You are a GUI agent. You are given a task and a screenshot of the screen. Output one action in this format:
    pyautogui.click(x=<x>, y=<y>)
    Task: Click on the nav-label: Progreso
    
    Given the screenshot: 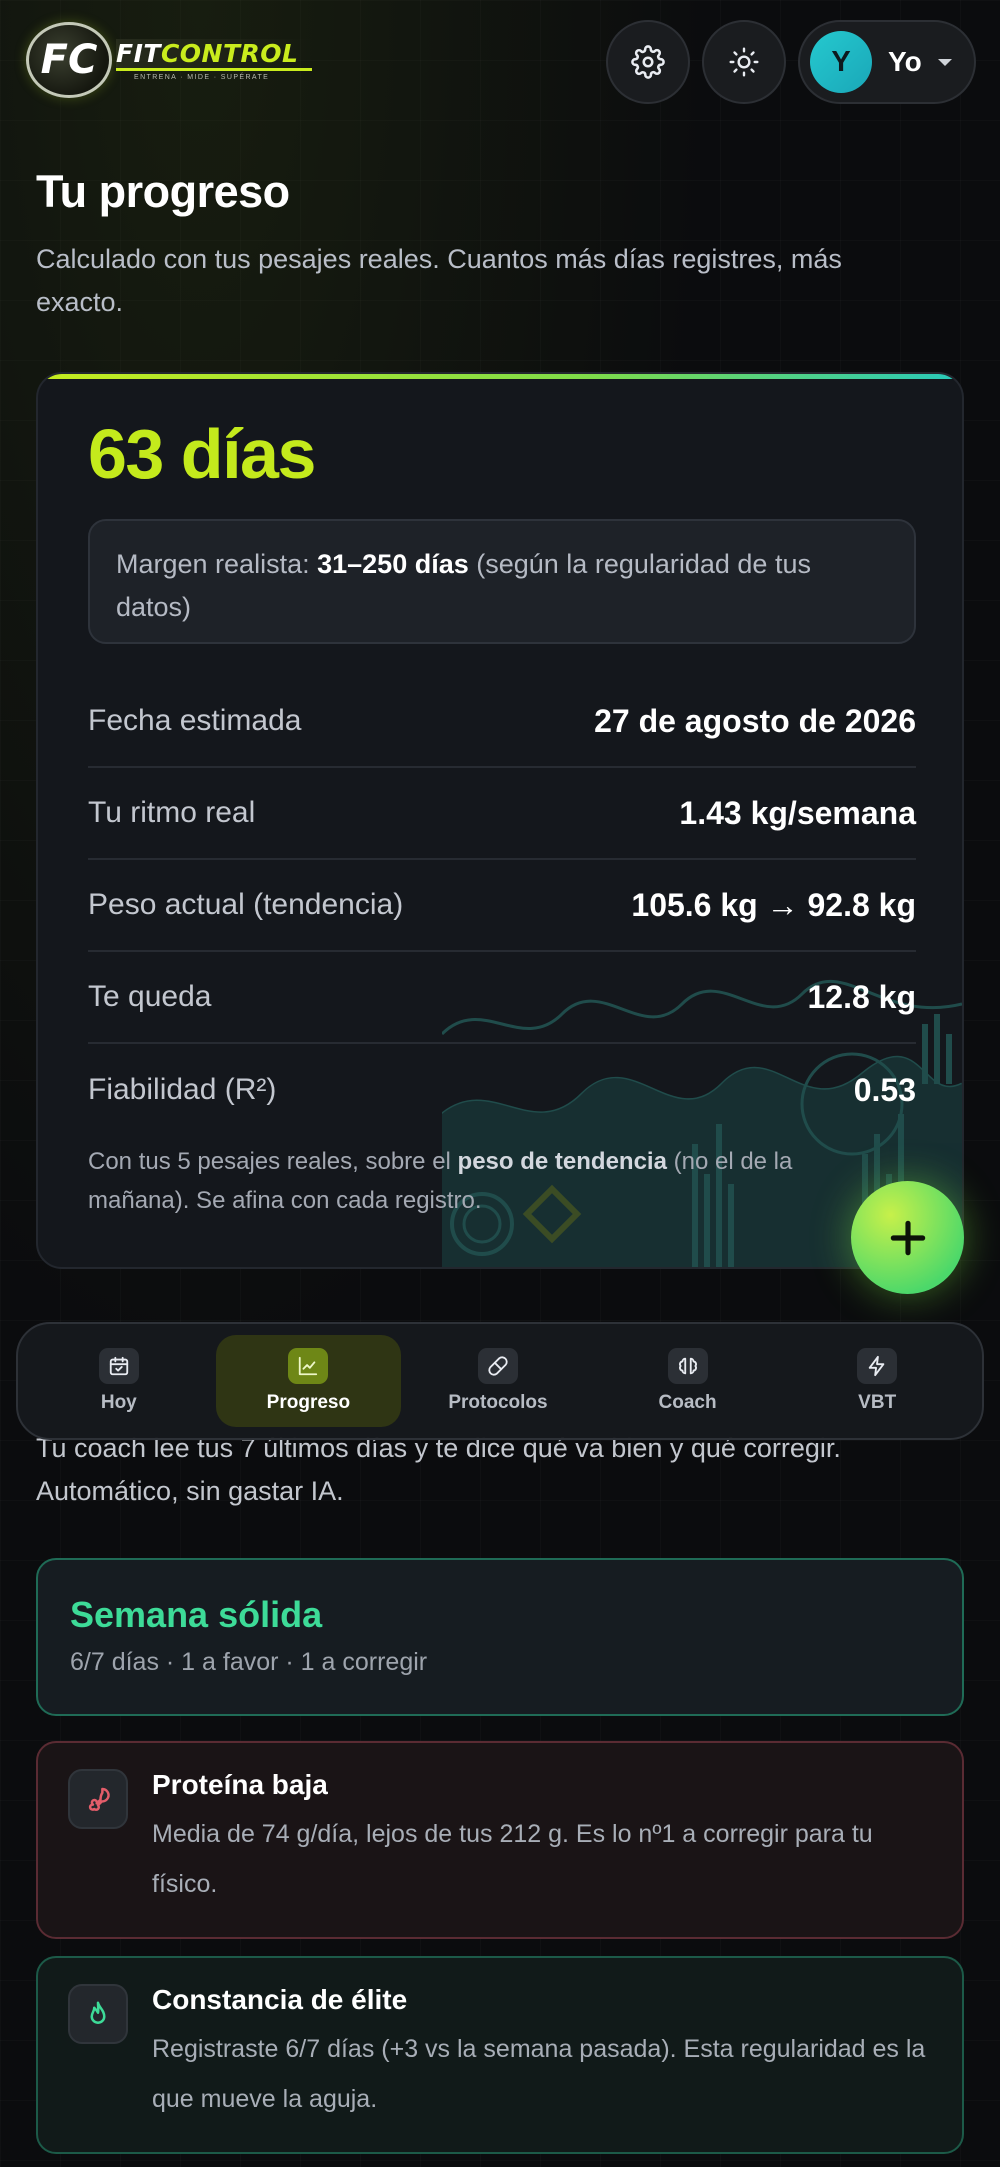 What is the action you would take?
    pyautogui.click(x=308, y=1402)
    